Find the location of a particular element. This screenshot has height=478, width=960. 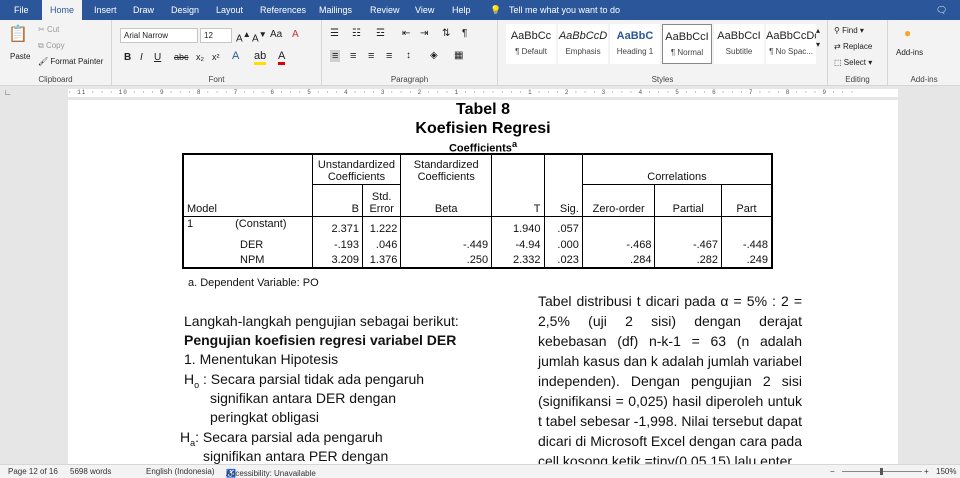

addins-button: Add-ins is located at coordinates (909, 52).